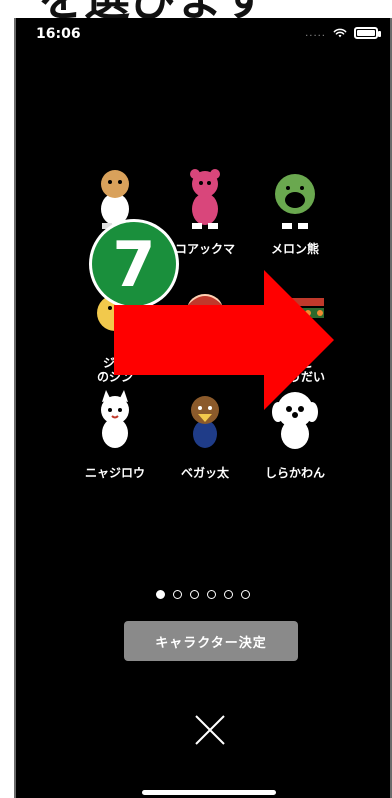 The height and width of the screenshot is (798, 392). Describe the element at coordinates (294, 473) in the screenshot. I see `character-name: しらかわん` at that location.